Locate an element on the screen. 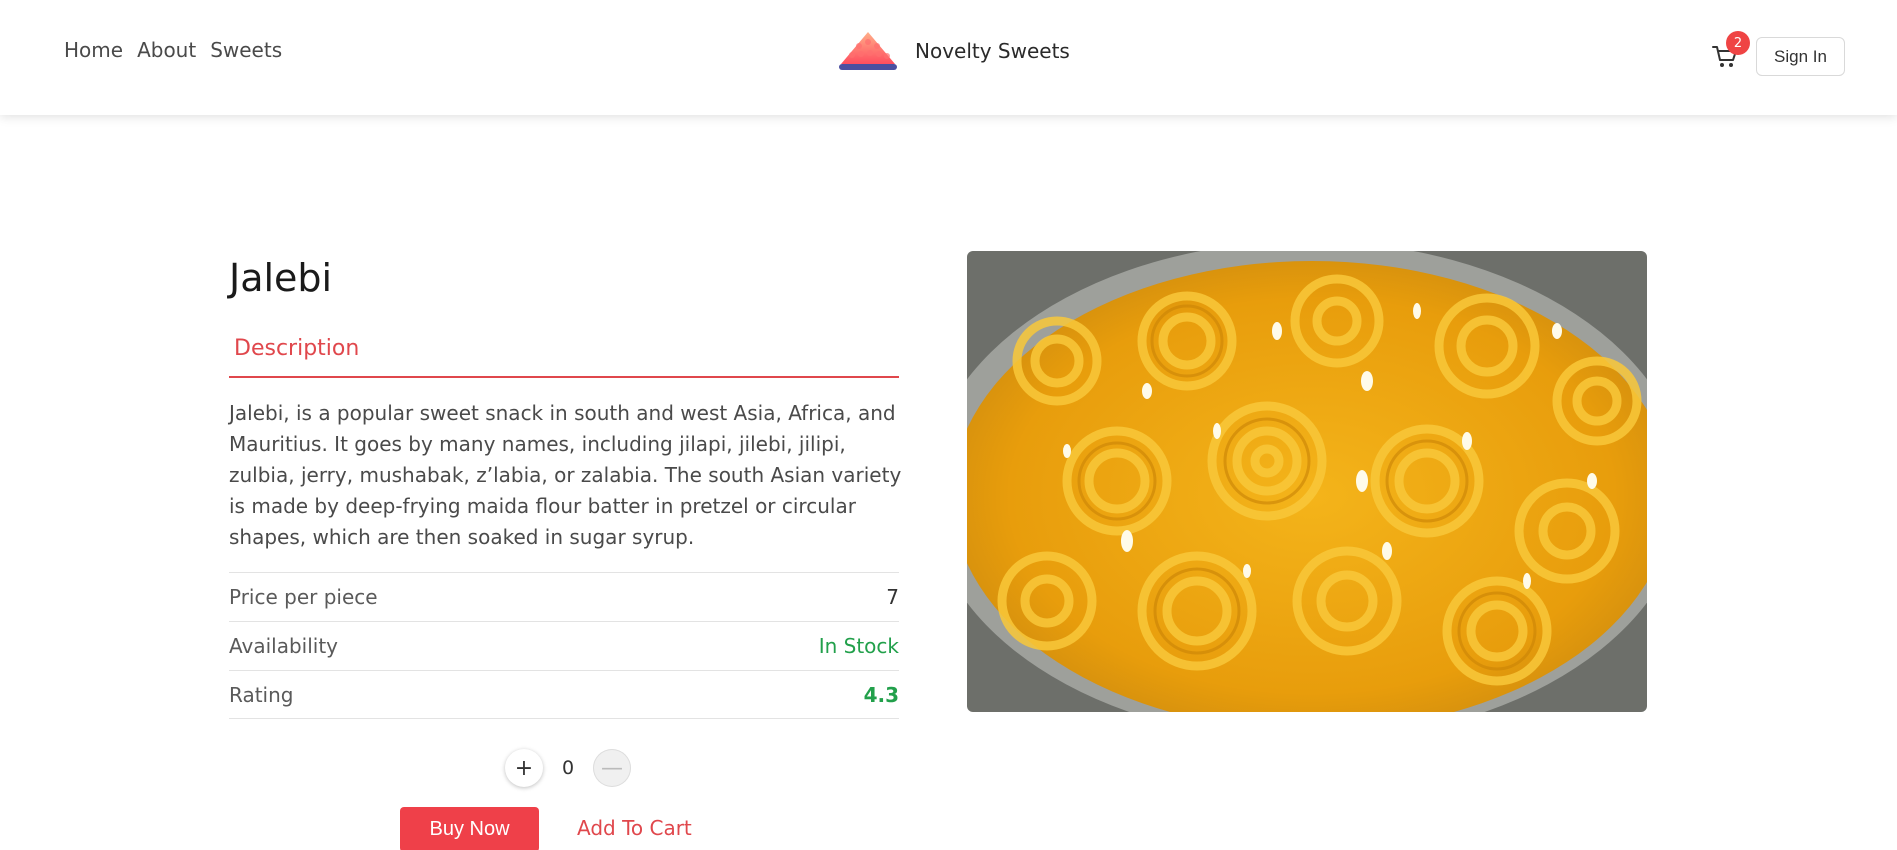  brand-name: Novelty Sweets is located at coordinates (992, 50).